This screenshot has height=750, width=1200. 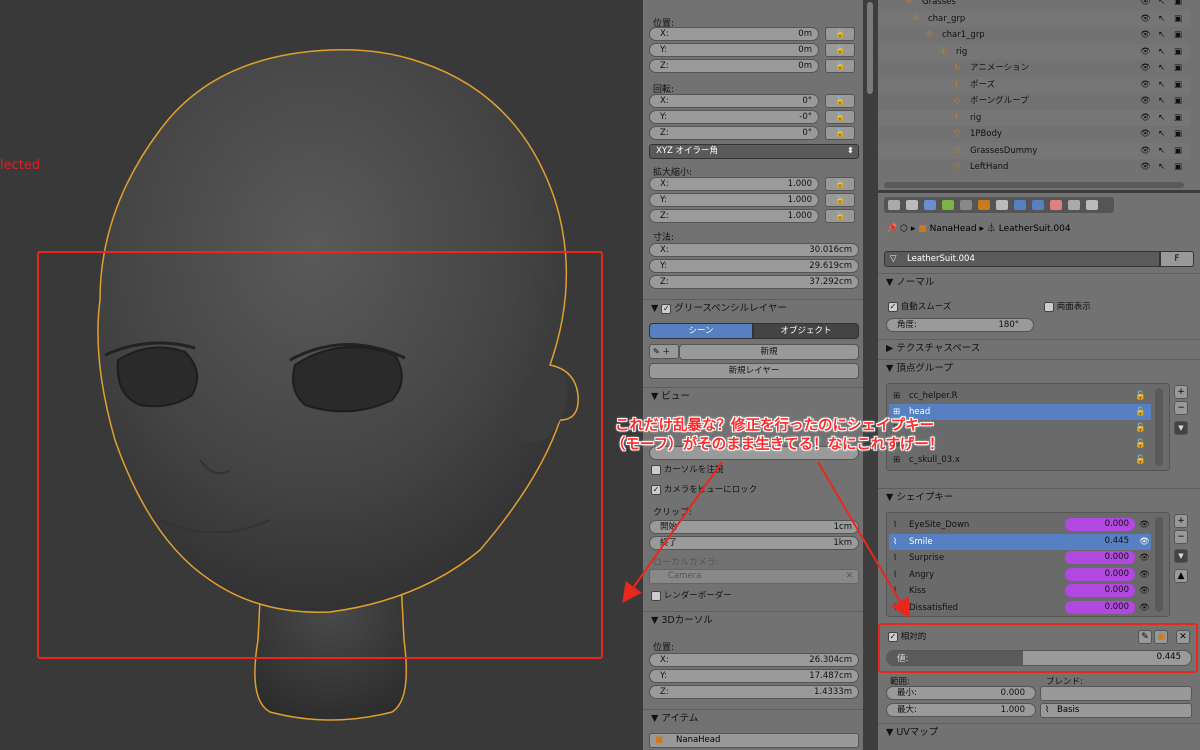 I want to click on arrow-to-viewport, so click(x=672, y=532).